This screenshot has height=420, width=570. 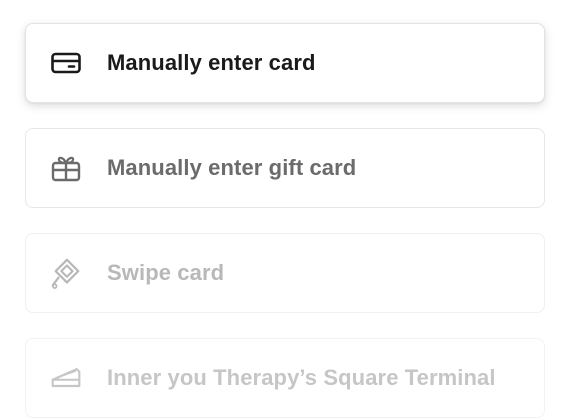 I want to click on swipe-card-icon, so click(x=66, y=273).